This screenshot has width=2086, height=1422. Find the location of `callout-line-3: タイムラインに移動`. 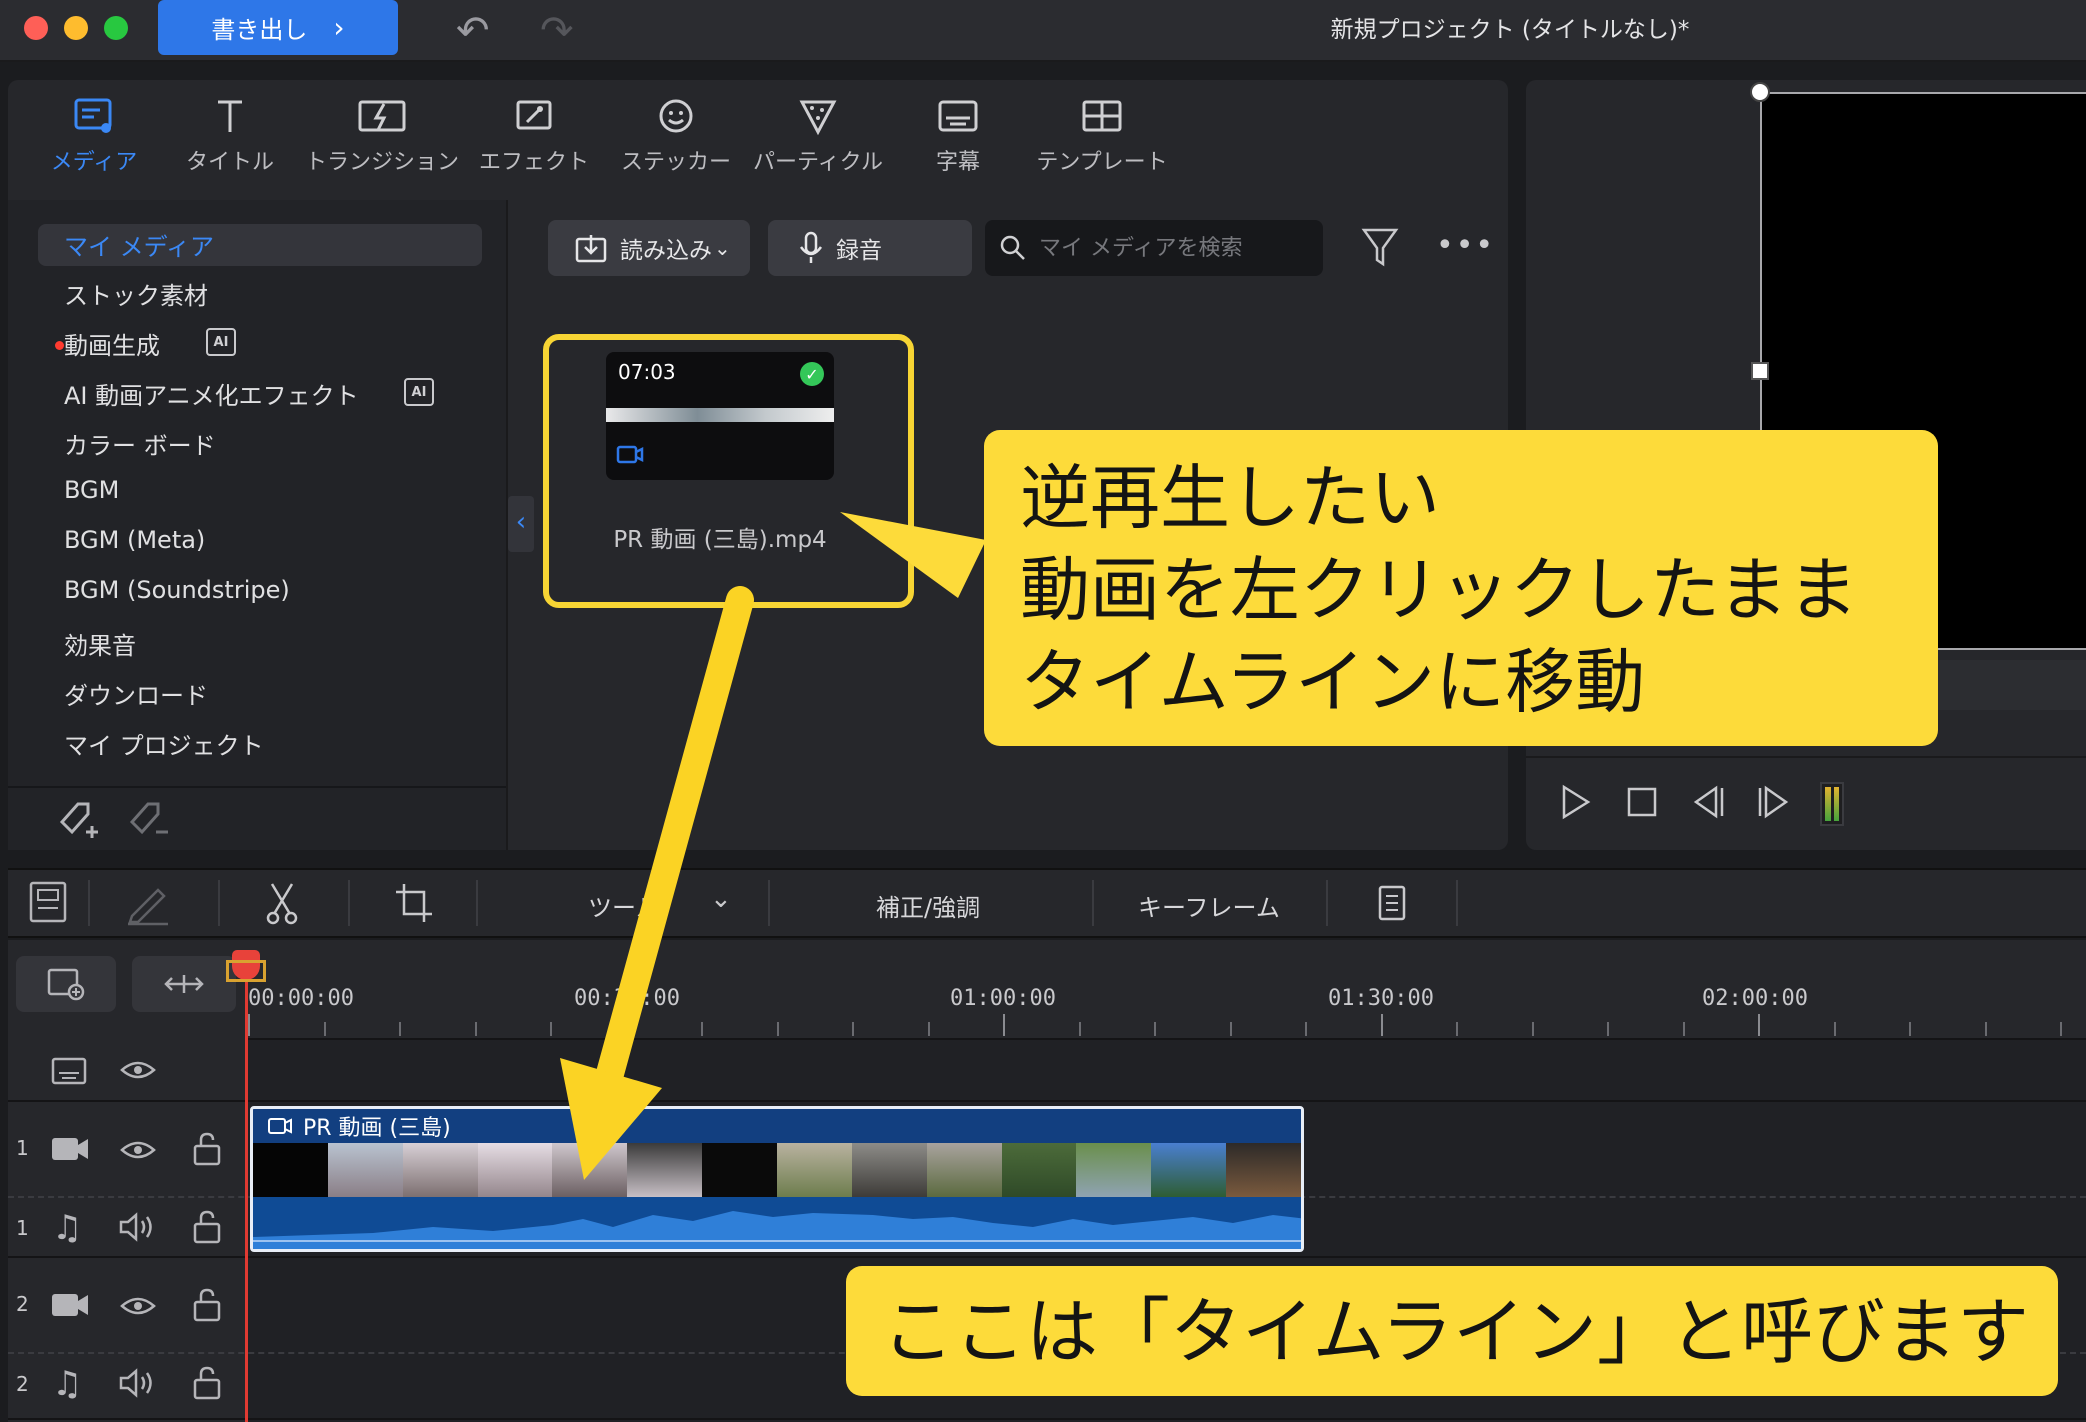

callout-line-3: タイムラインに移動 is located at coordinates (1333, 682).